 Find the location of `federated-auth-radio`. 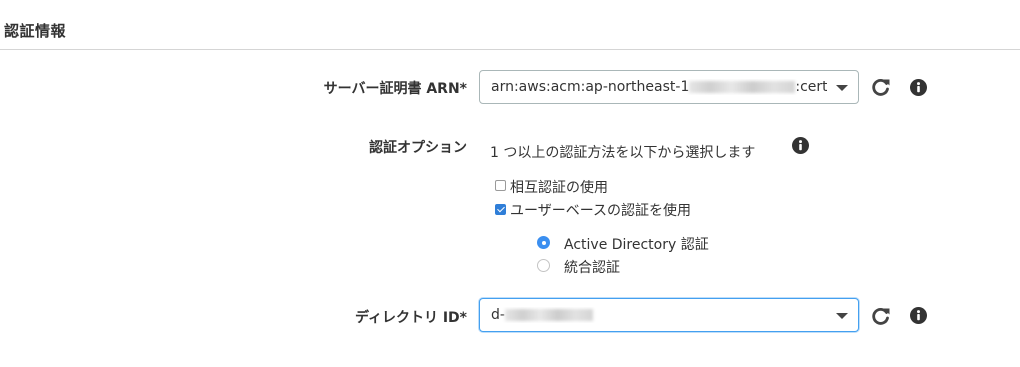

federated-auth-radio is located at coordinates (543, 265).